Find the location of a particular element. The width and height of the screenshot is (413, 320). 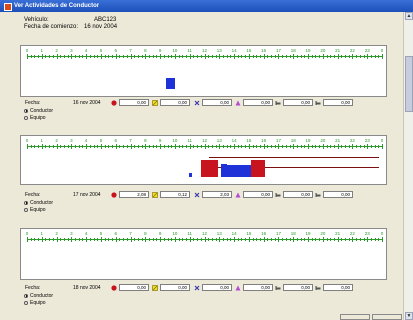

work-icon is located at coordinates (197, 195).